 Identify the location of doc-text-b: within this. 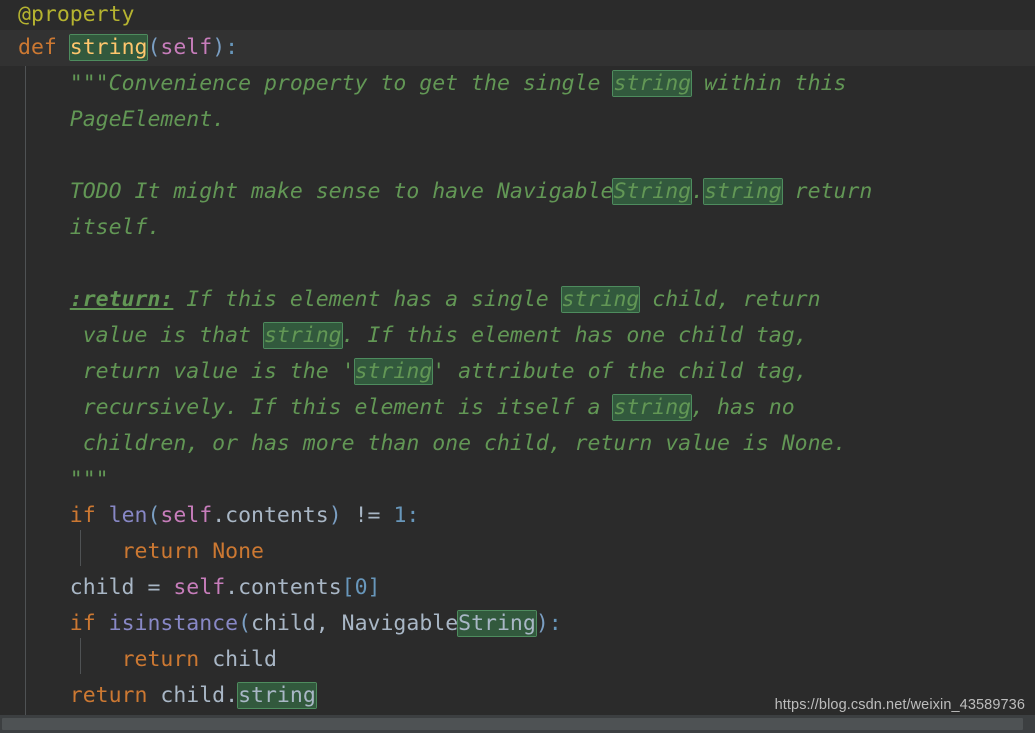
(769, 83).